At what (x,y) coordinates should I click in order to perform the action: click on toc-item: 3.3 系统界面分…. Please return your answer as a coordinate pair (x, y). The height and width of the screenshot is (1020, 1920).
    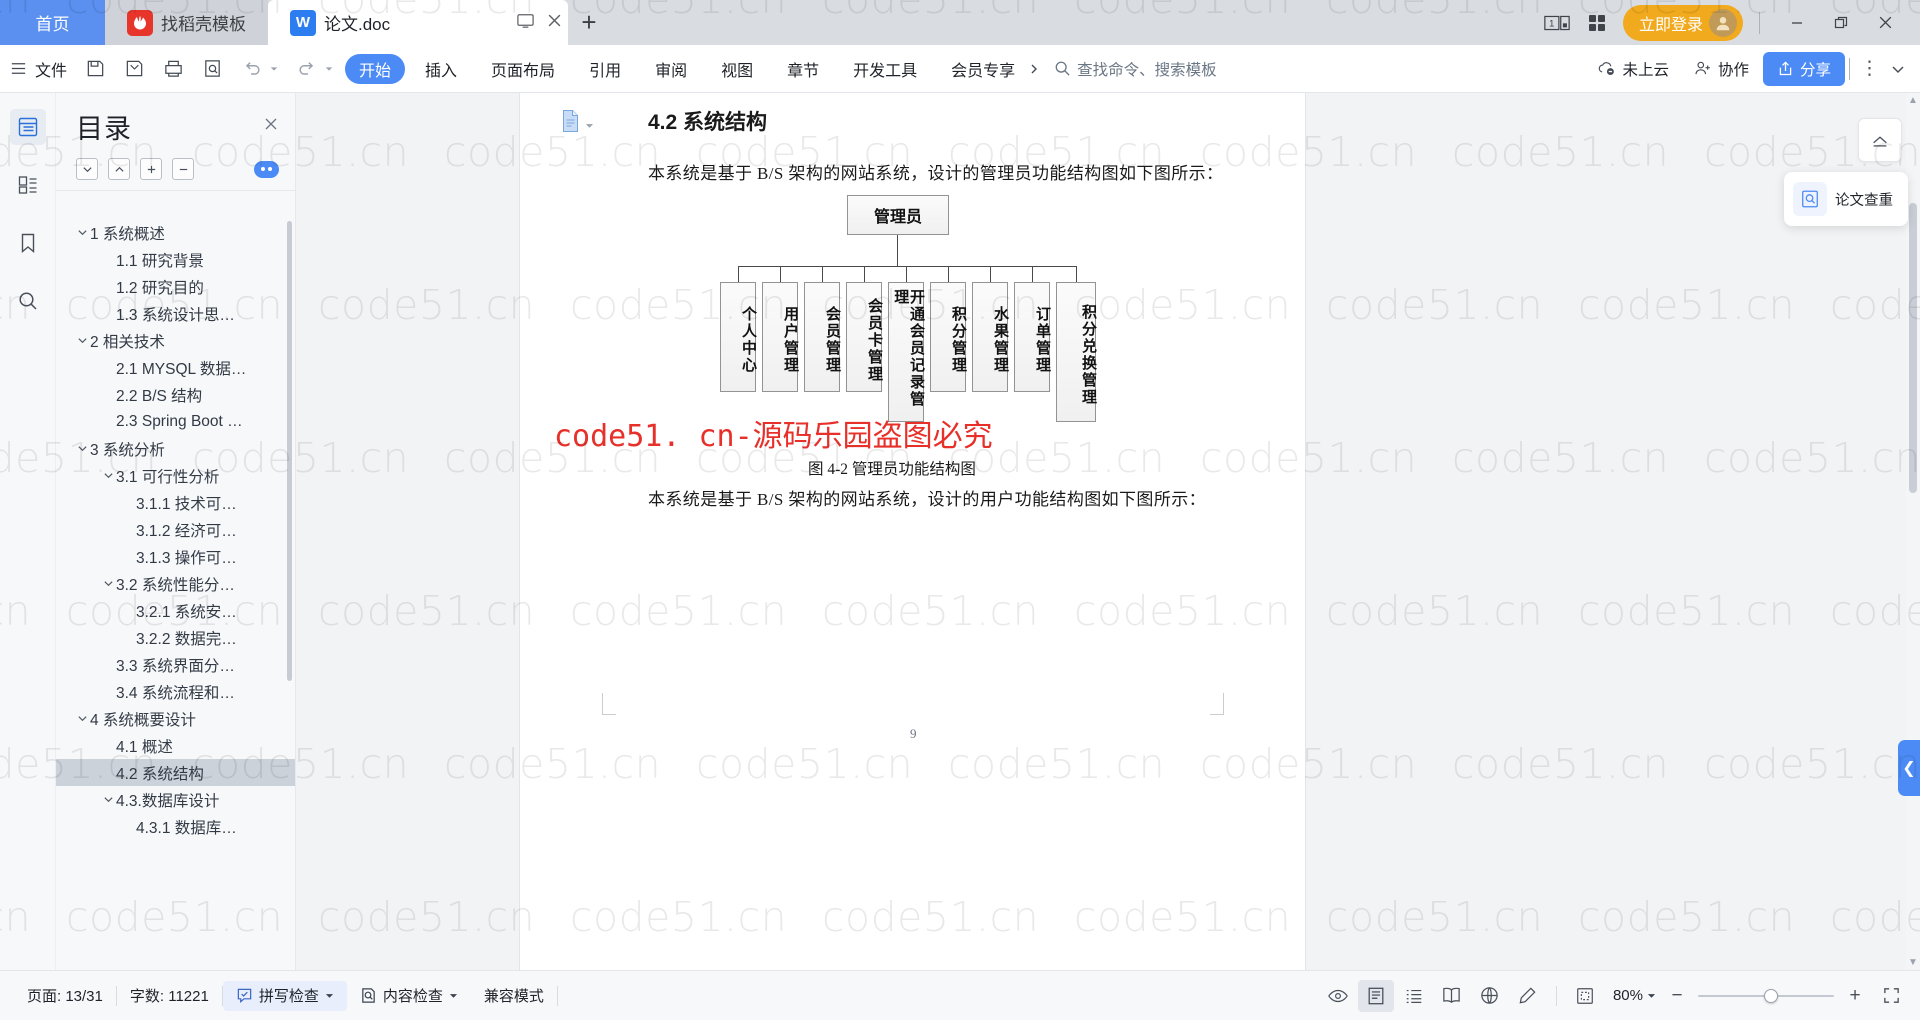
    Looking at the image, I should click on (175, 664).